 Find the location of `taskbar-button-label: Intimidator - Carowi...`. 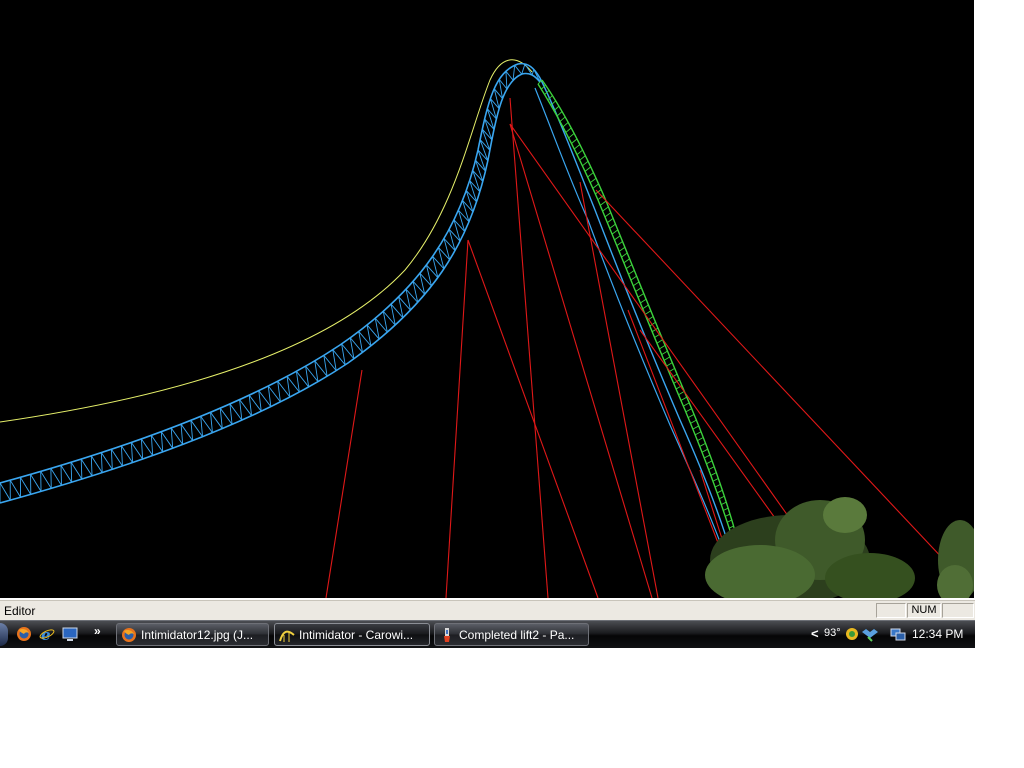

taskbar-button-label: Intimidator - Carowi... is located at coordinates (356, 634).